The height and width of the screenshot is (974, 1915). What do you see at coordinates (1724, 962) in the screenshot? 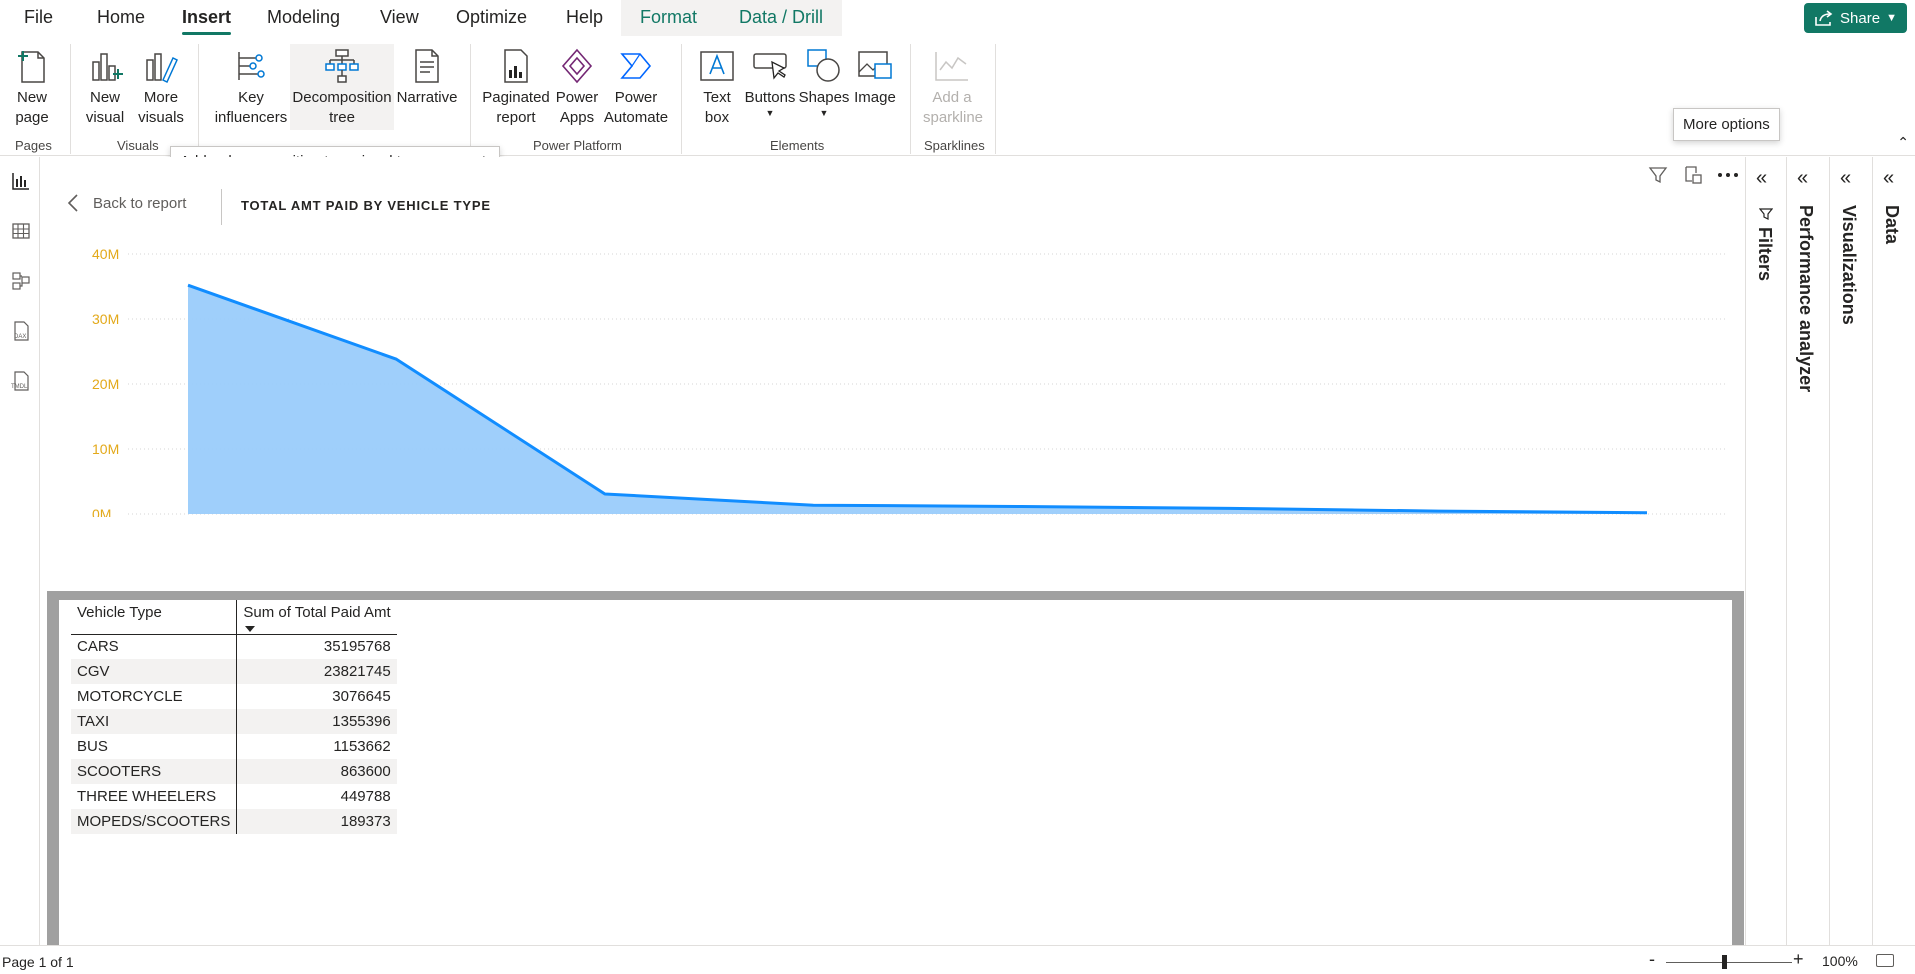
I see `zoom-slider-thumb` at bounding box center [1724, 962].